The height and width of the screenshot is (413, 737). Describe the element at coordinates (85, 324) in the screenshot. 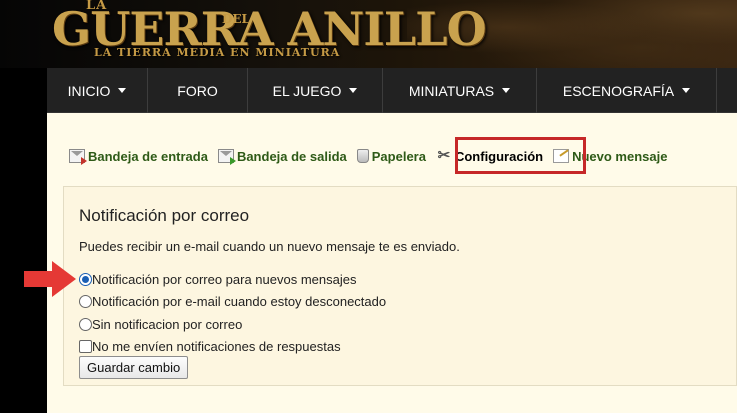

I see `radio-no-notification` at that location.